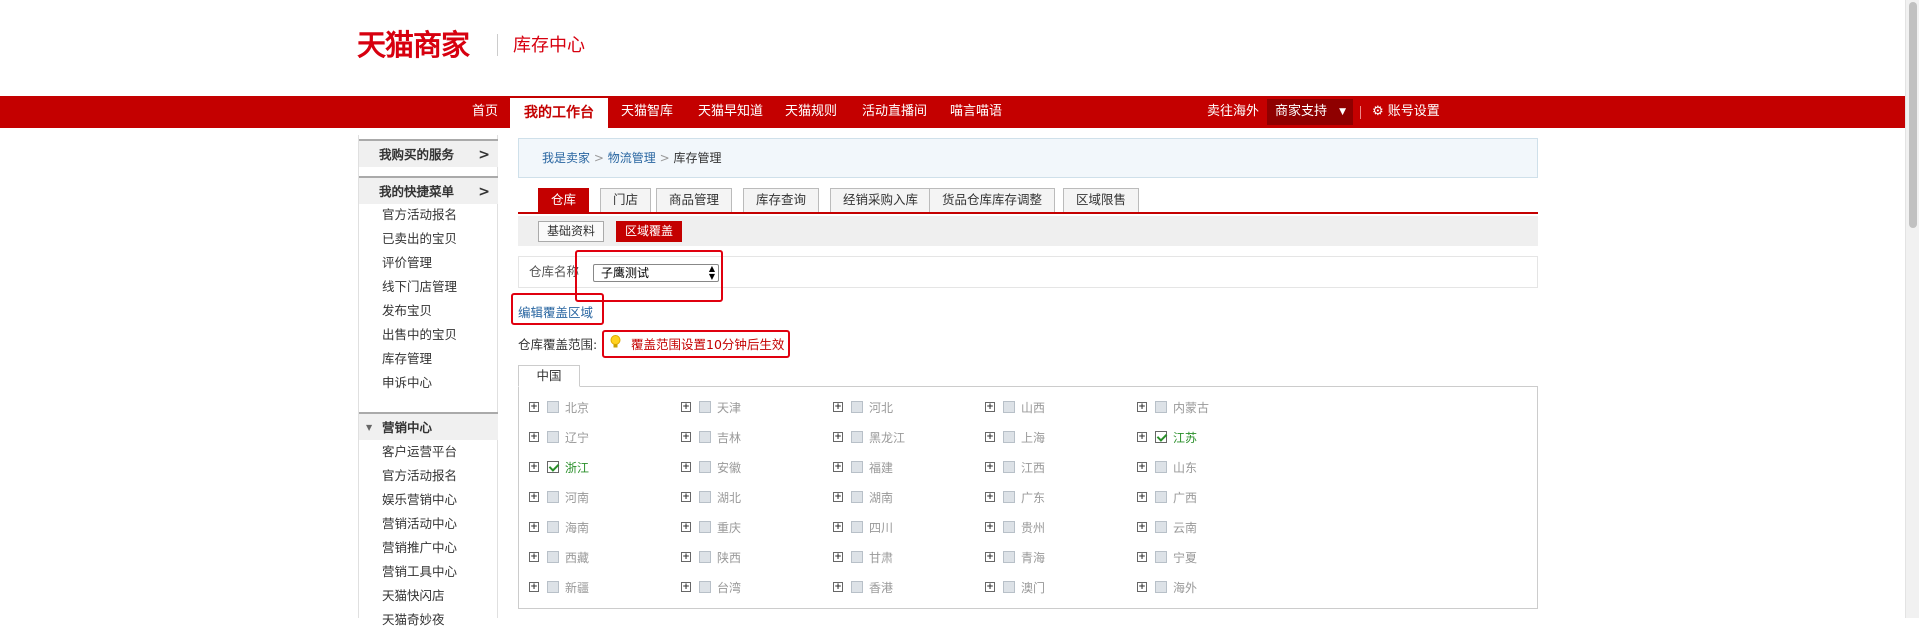 The image size is (1919, 628). Describe the element at coordinates (407, 311) in the screenshot. I see `sidebar-item-publish: 发布宝贝` at that location.